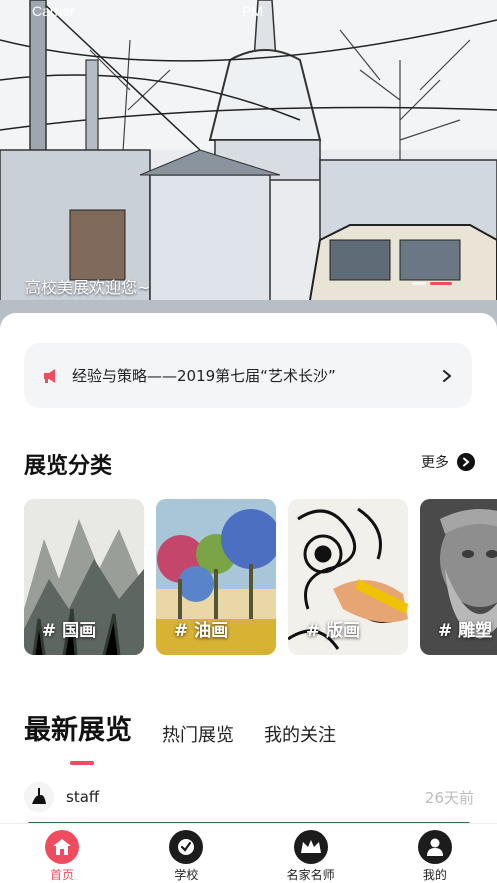  Describe the element at coordinates (83, 797) in the screenshot. I see `feed-username: staff` at that location.